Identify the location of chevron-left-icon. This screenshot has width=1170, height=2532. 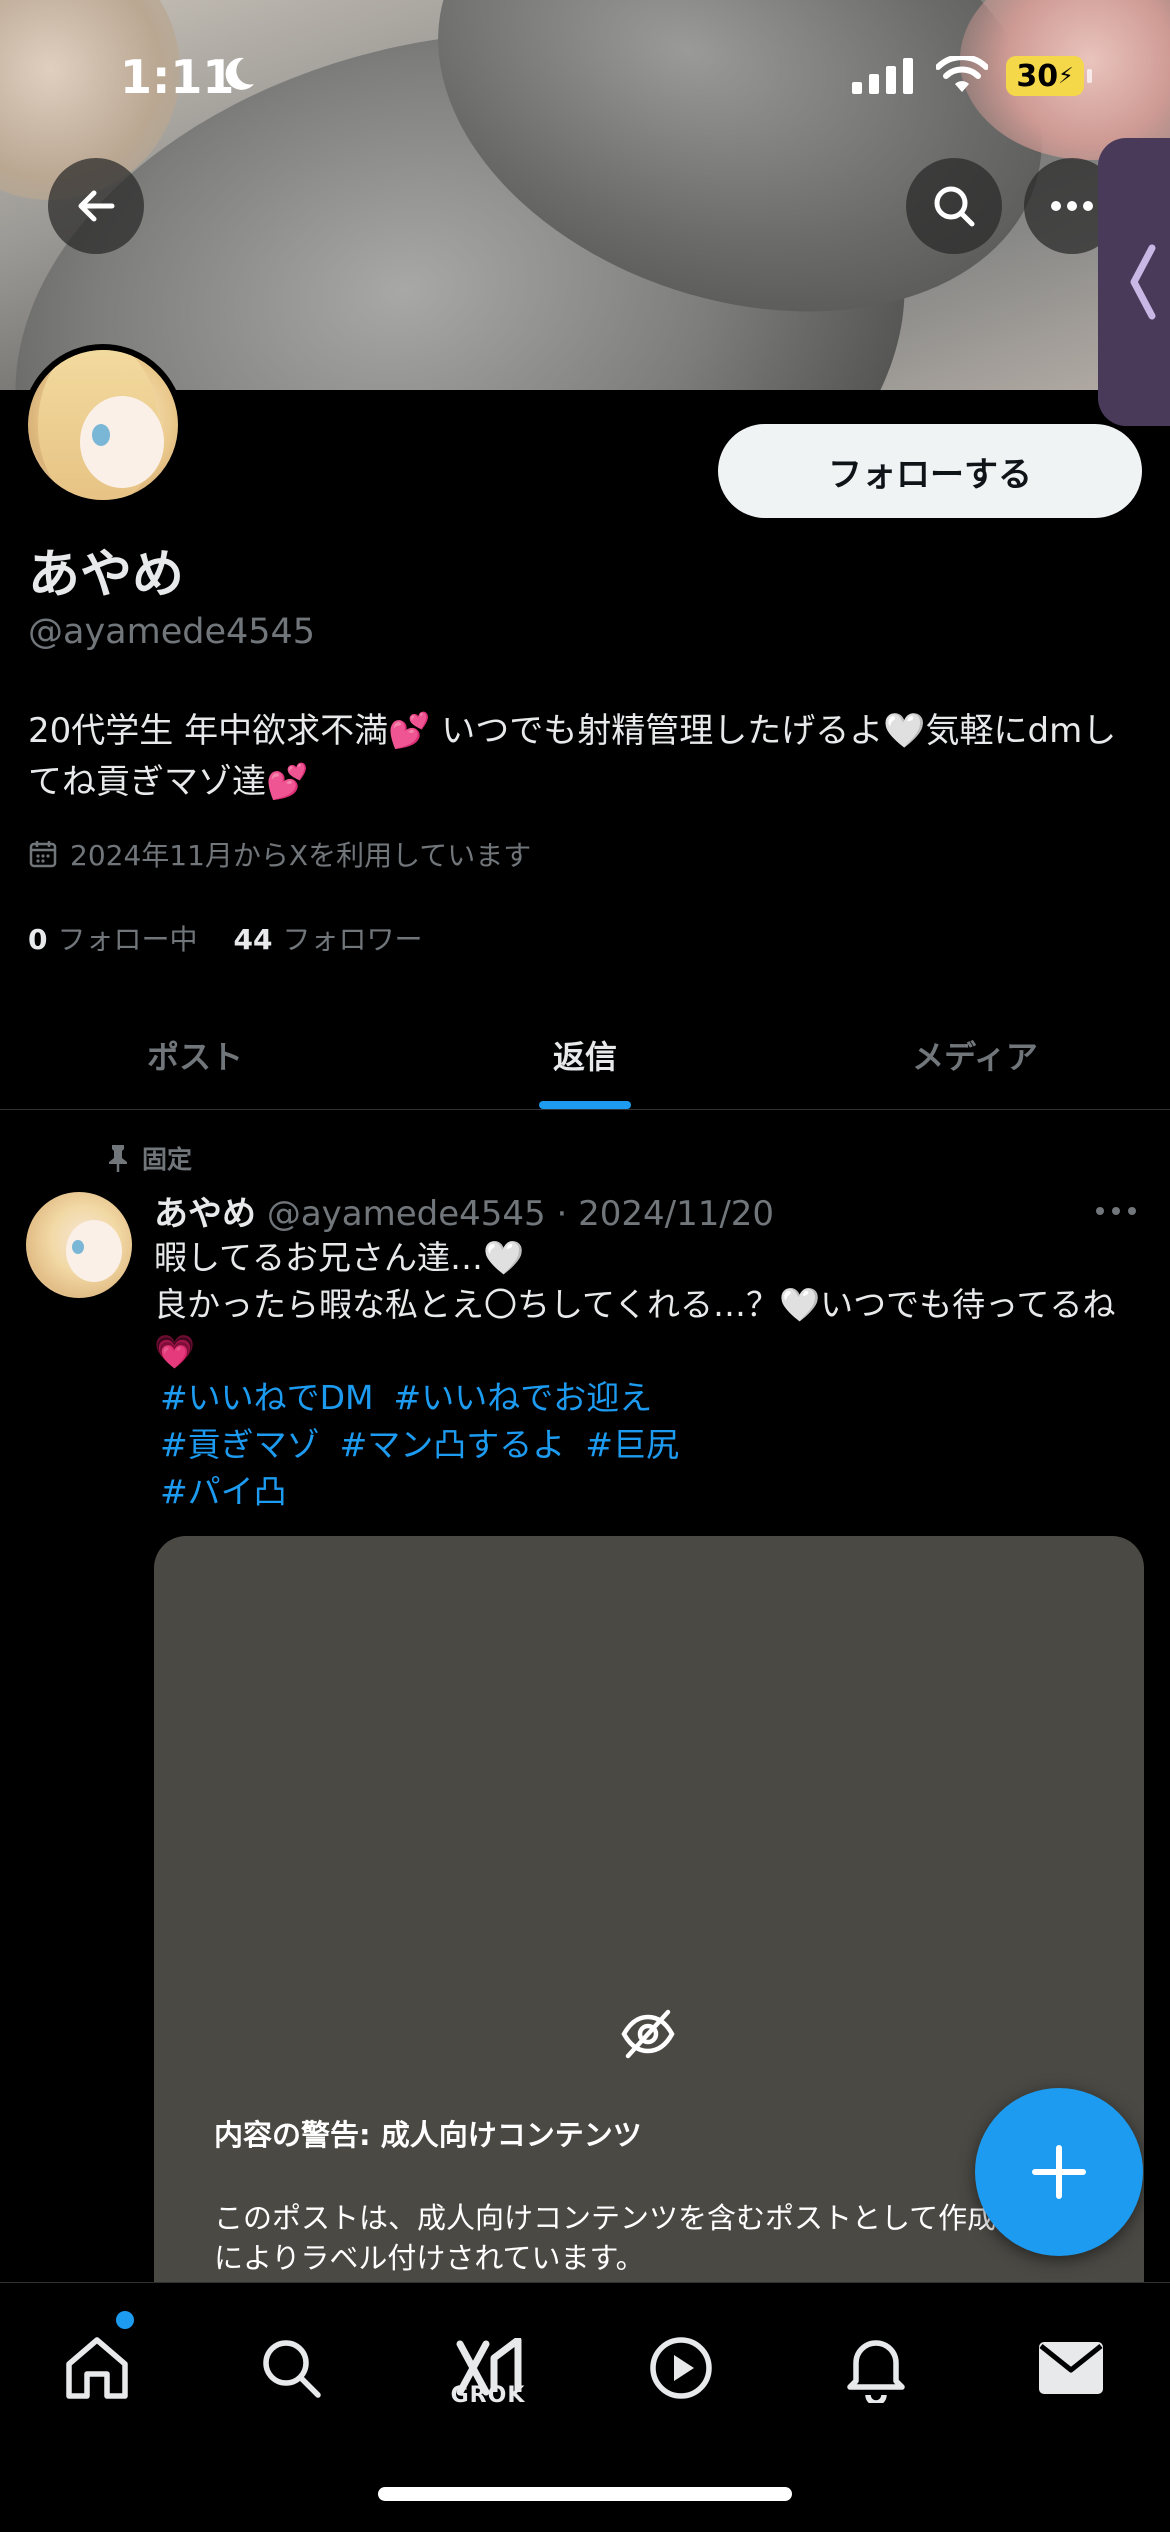
(1143, 282).